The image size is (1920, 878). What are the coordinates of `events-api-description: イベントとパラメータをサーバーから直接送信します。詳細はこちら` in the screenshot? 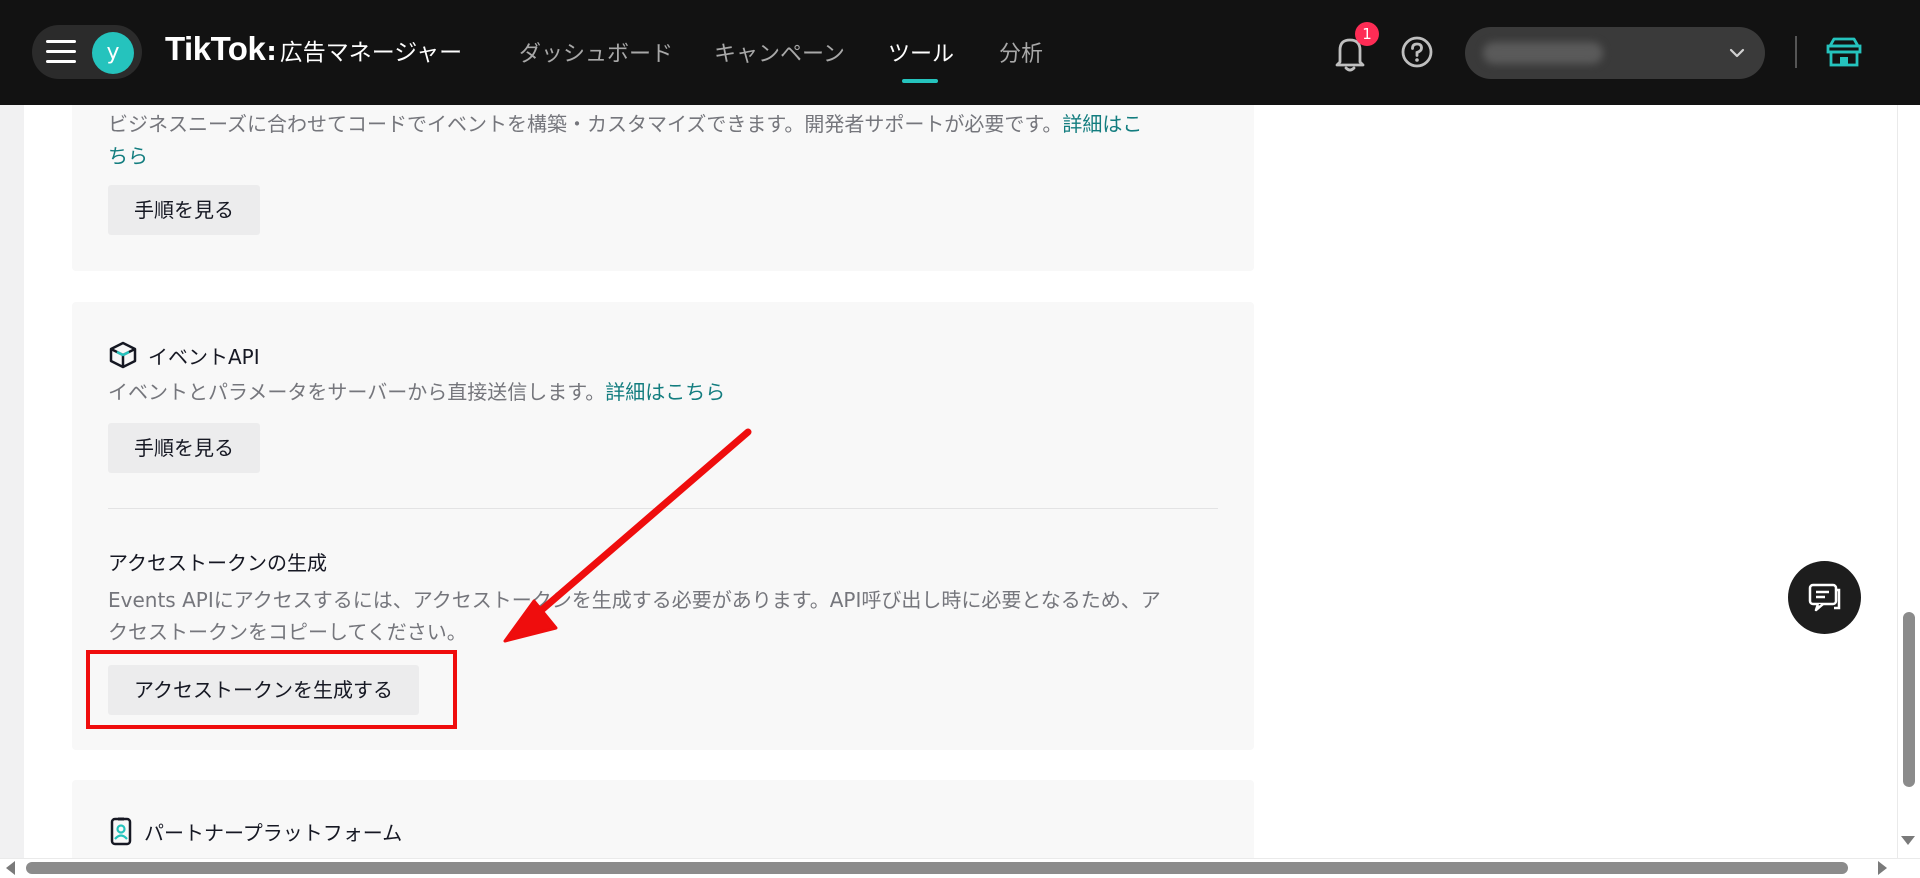 It's located at (417, 392).